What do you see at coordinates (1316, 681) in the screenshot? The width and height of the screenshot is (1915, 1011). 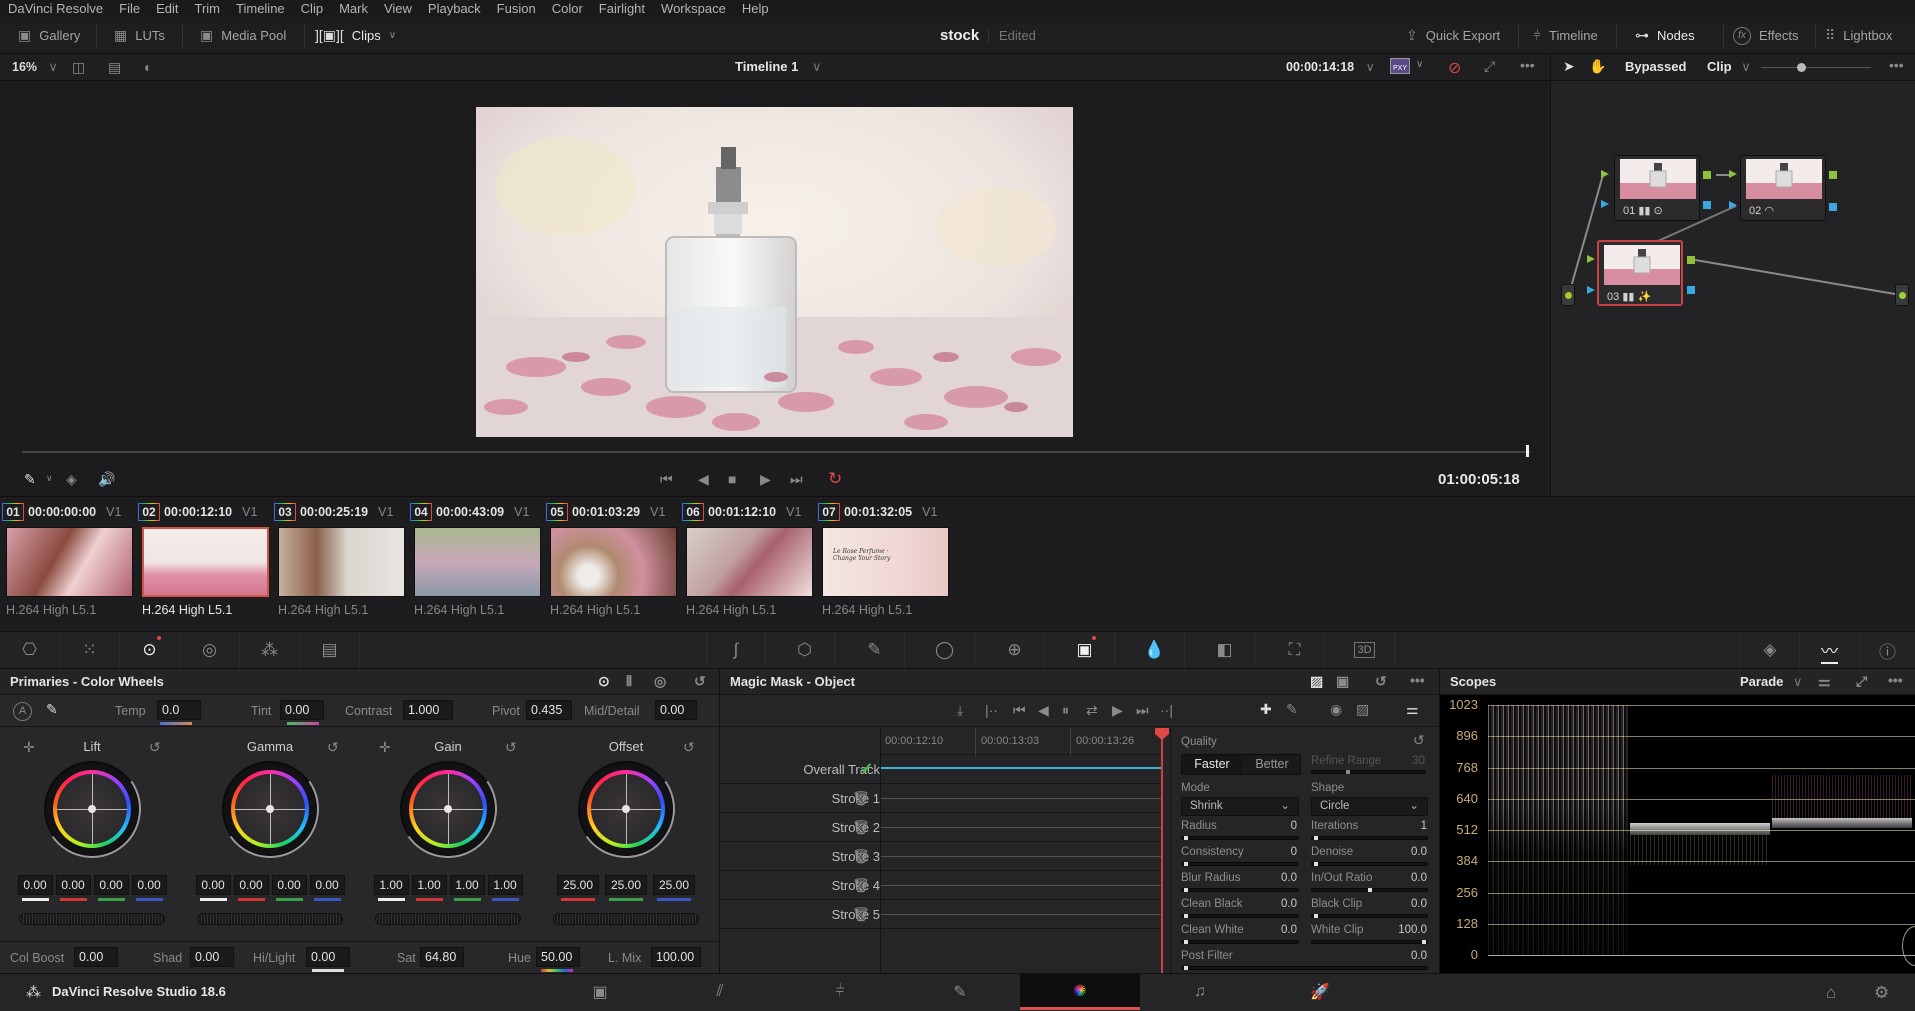 I see `mask-overlay-icon: ▨` at bounding box center [1316, 681].